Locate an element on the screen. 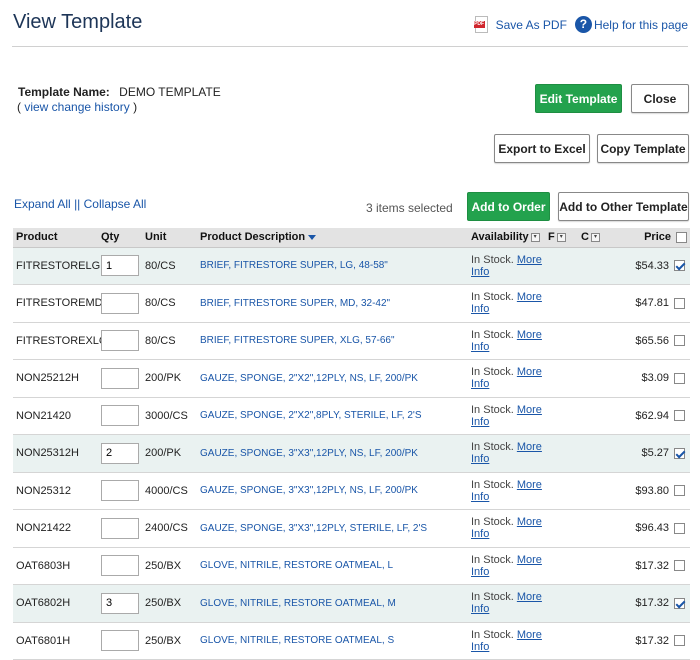 This screenshot has height=660, width=700. product-description-link: GLOVE, NITRILE, RESTORE OATMEAL, M is located at coordinates (332, 604).